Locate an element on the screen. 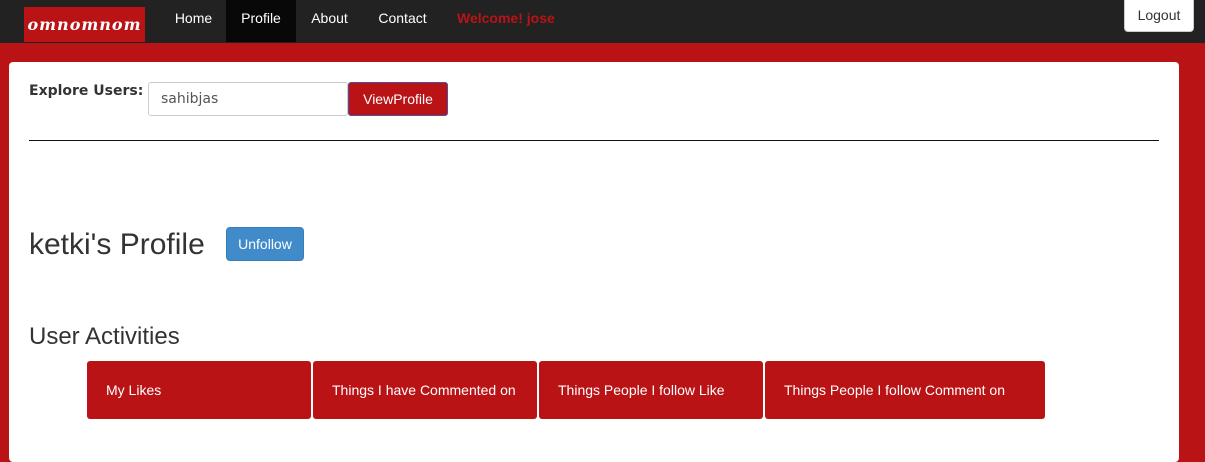  unfollow-button: Unfollow is located at coordinates (265, 244).